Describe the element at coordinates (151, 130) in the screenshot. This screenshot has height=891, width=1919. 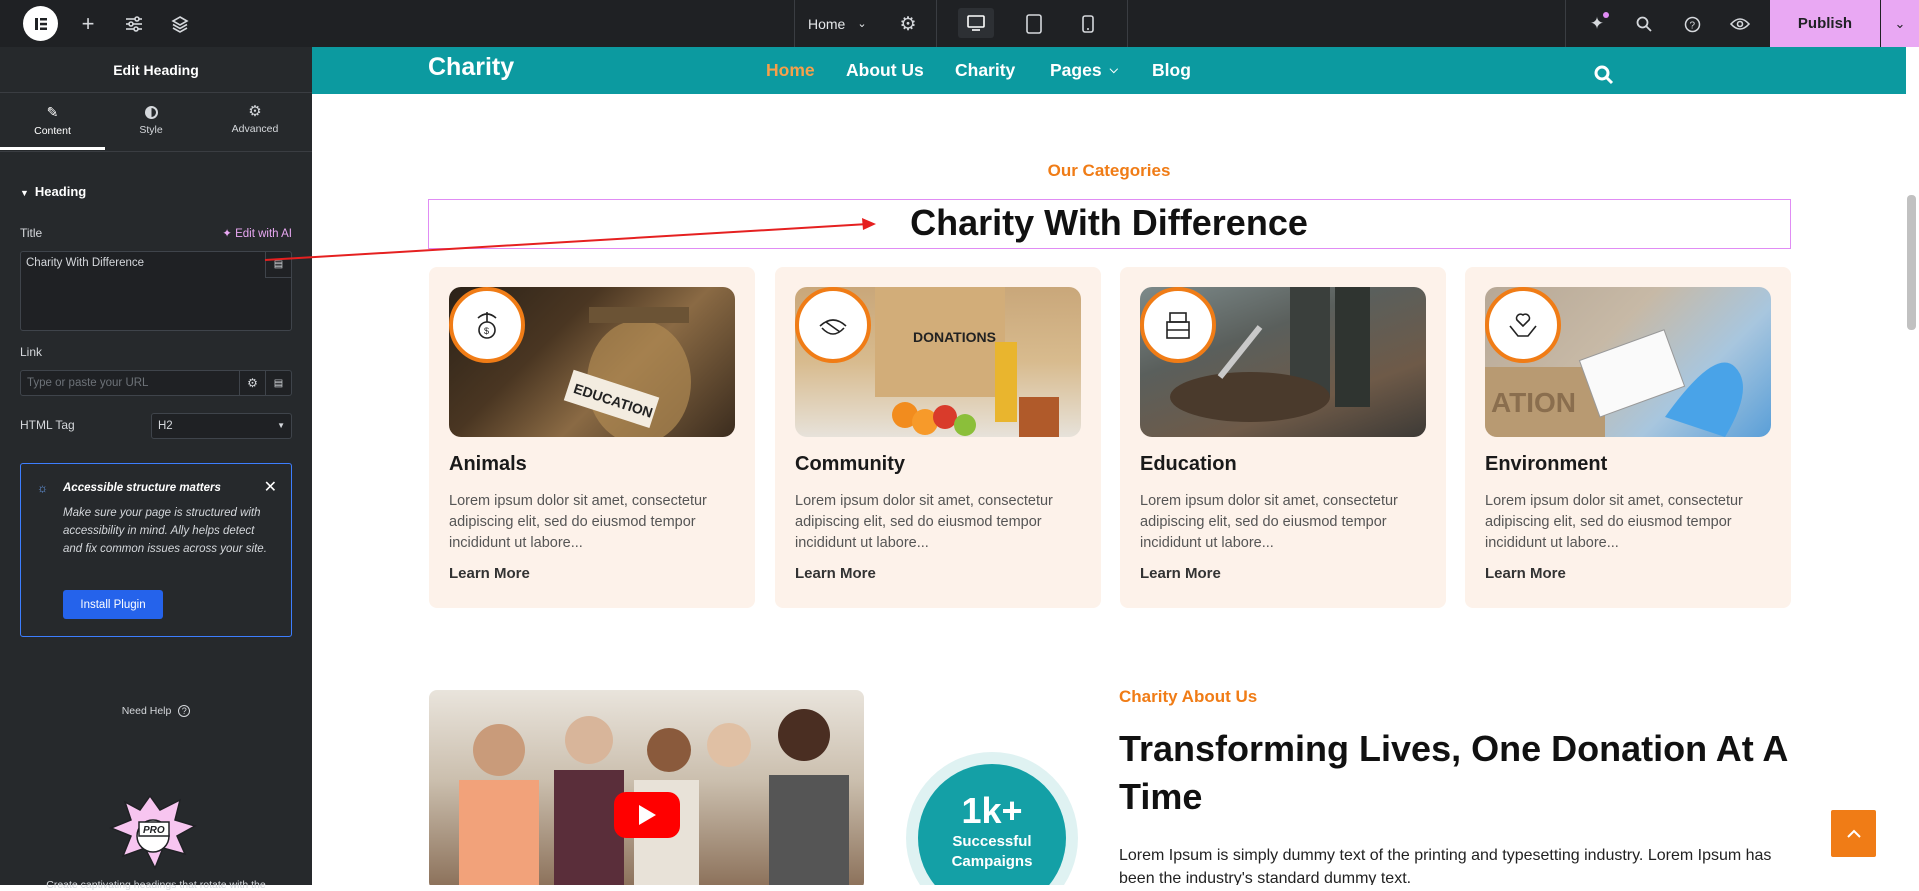
I see `tab-style-label: Style` at that location.